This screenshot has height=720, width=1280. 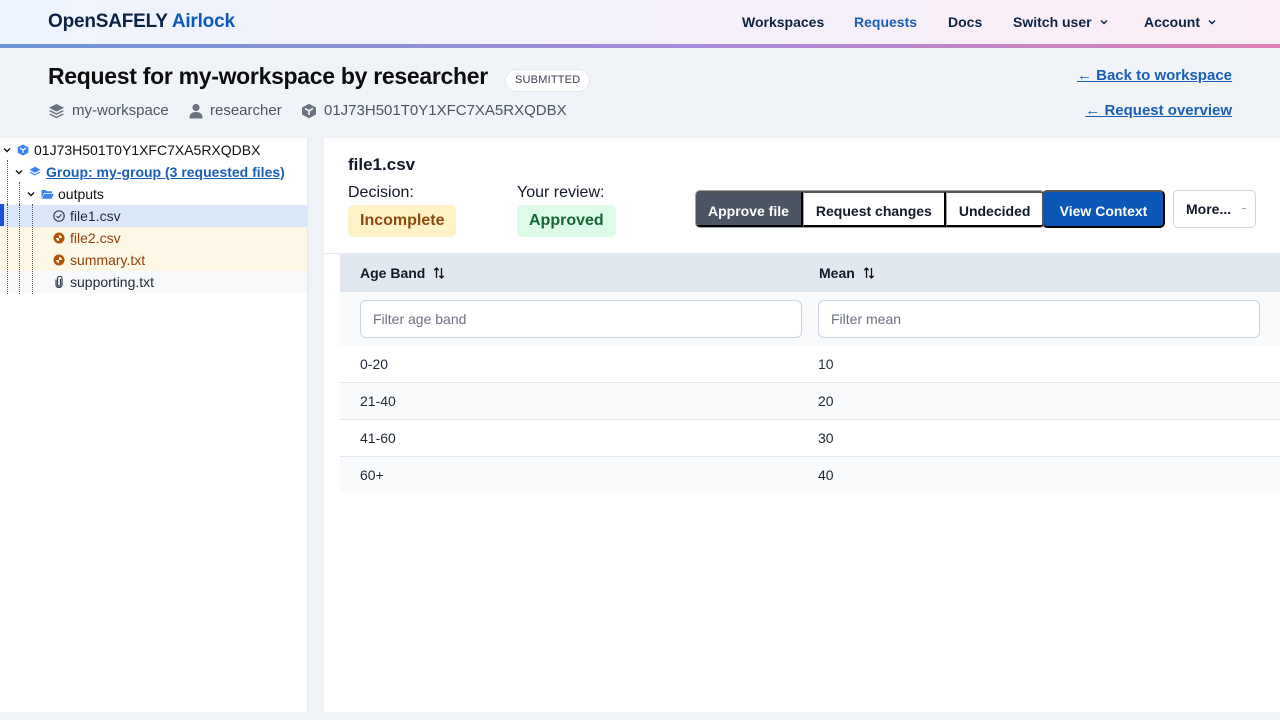 I want to click on column-header-age-band: Age Band, so click(x=402, y=273).